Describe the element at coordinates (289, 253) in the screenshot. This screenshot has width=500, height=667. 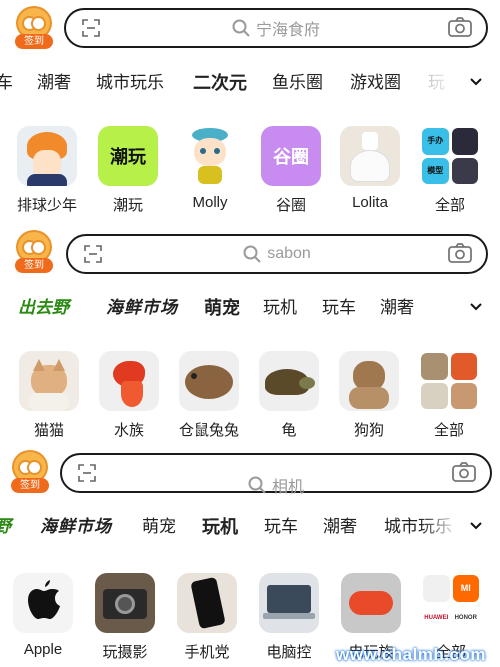
I see `search-placeholder: sabon` at that location.